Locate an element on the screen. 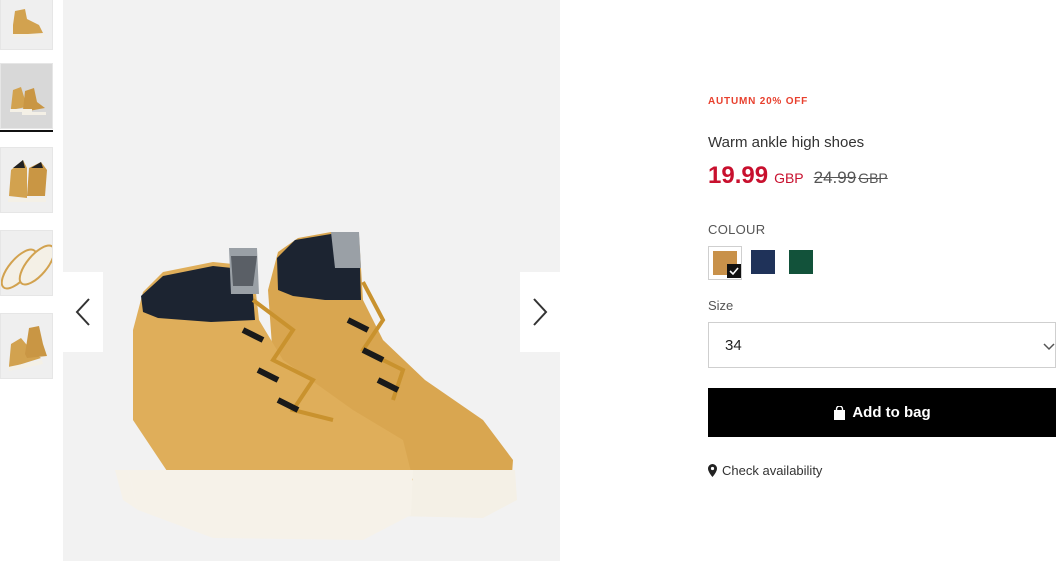 The image size is (1056, 561). add-to-bag-label: Add to bag is located at coordinates (891, 412).